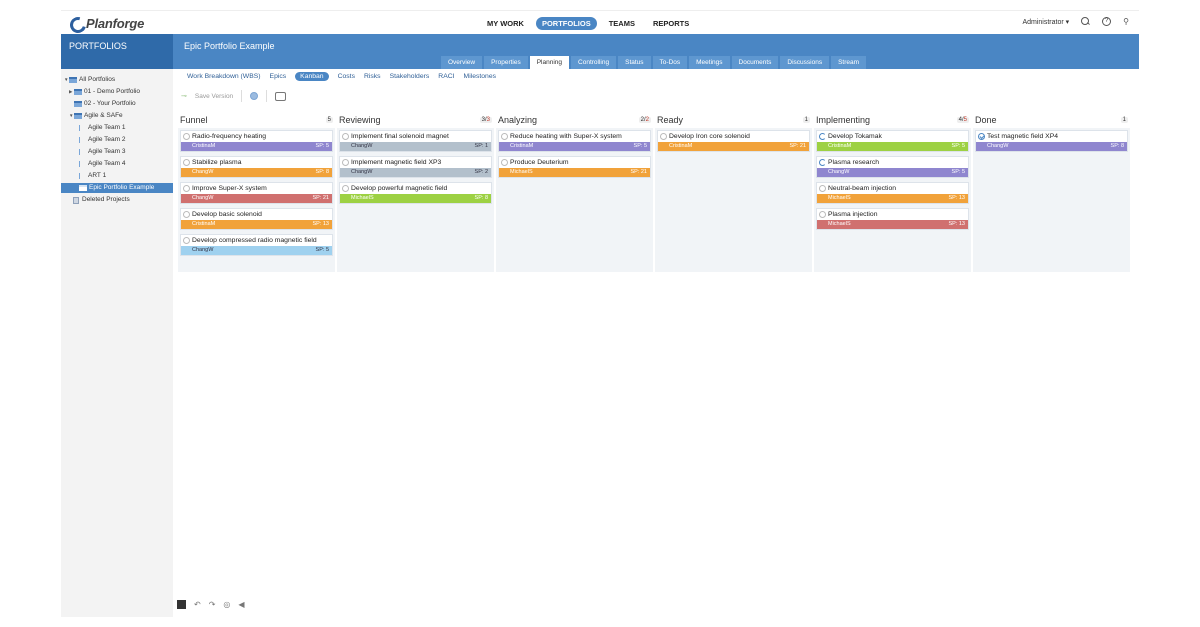 The image size is (1200, 627). What do you see at coordinates (415, 120) in the screenshot?
I see `column-header: Reviewing 3/3` at bounding box center [415, 120].